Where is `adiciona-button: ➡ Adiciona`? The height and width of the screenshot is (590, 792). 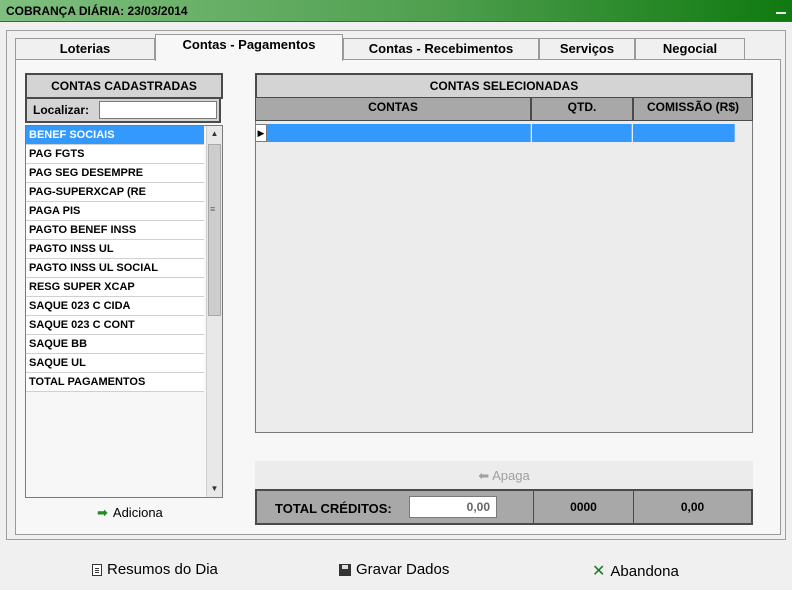
adiciona-button: ➡ Adiciona is located at coordinates (130, 513).